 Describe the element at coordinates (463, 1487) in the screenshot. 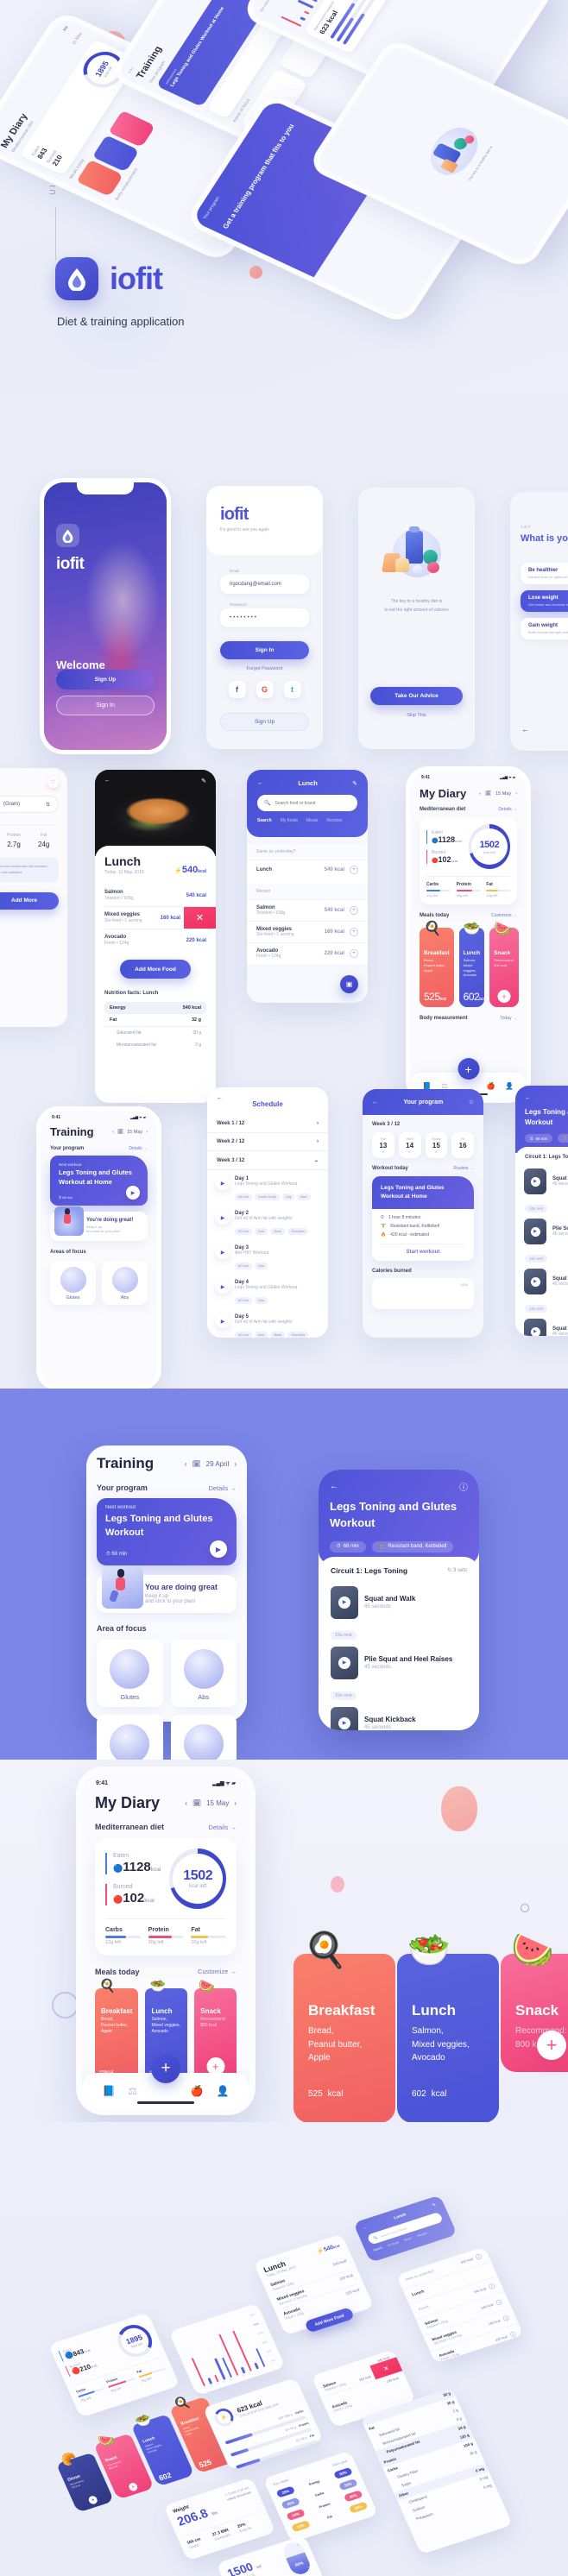

I see `info-icon: ⓘ` at that location.